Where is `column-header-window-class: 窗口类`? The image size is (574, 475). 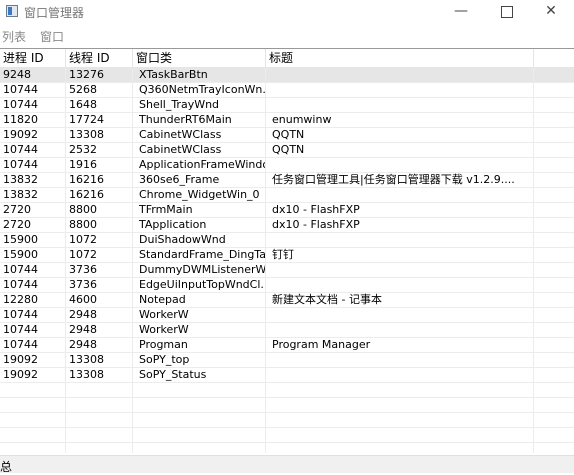 column-header-window-class: 窗口类 is located at coordinates (199, 58).